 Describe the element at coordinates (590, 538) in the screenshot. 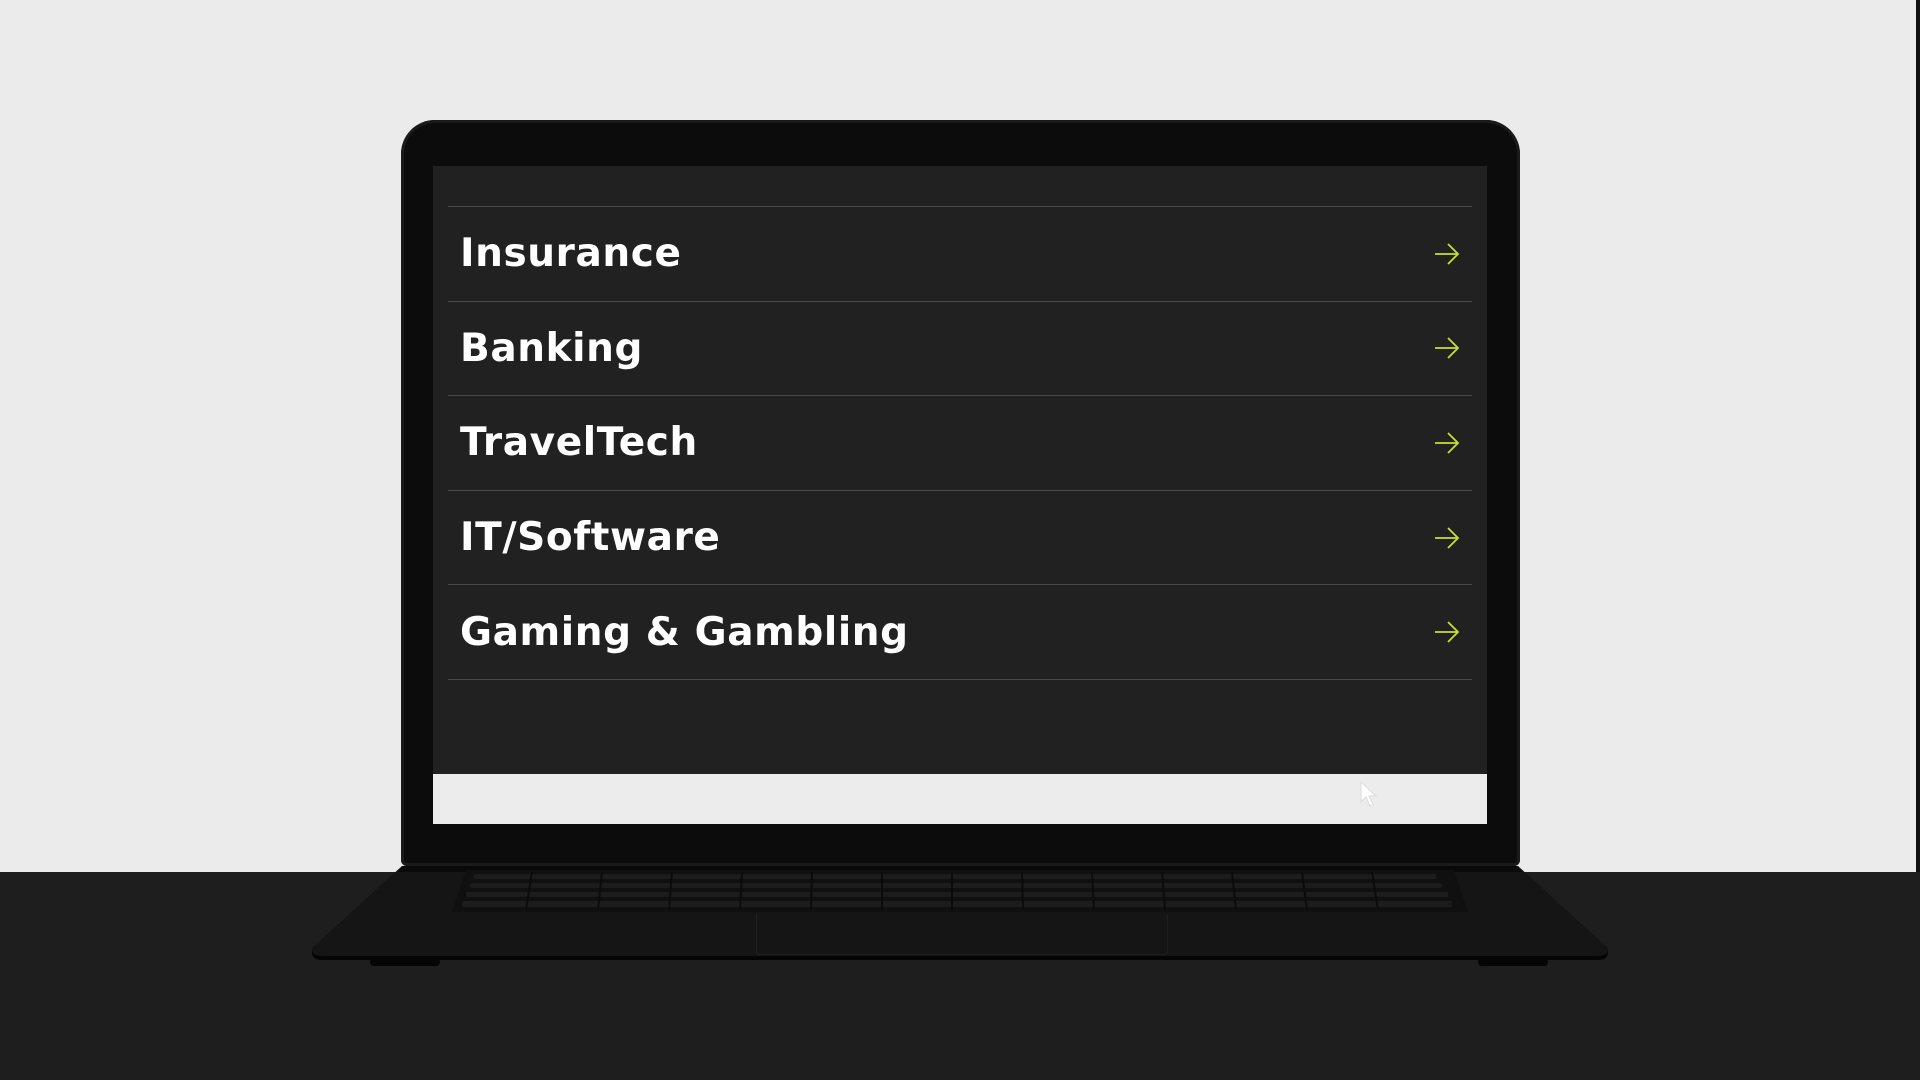

I see `menu-item-label: IT/Software` at that location.